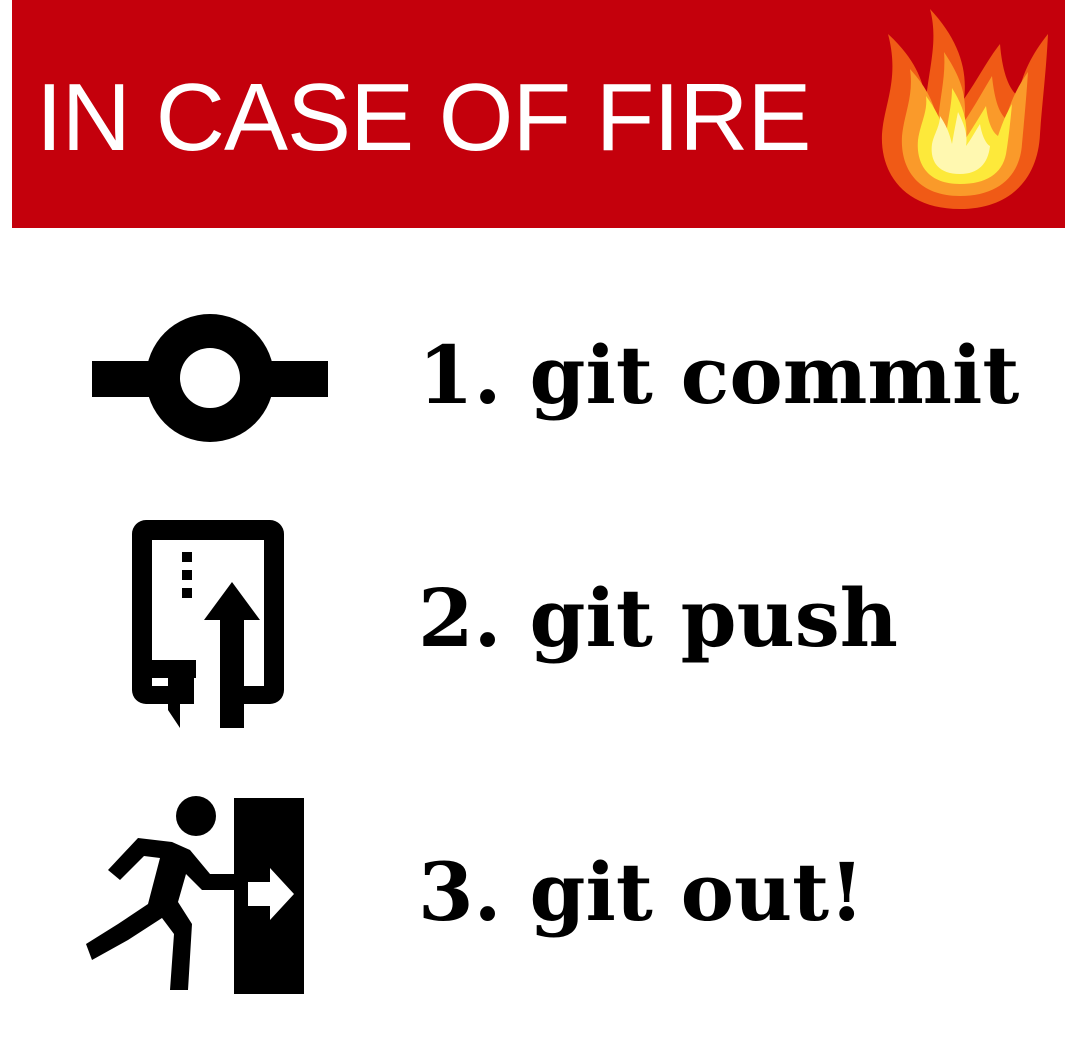  I want to click on step-label: 2. git push, so click(658, 618).